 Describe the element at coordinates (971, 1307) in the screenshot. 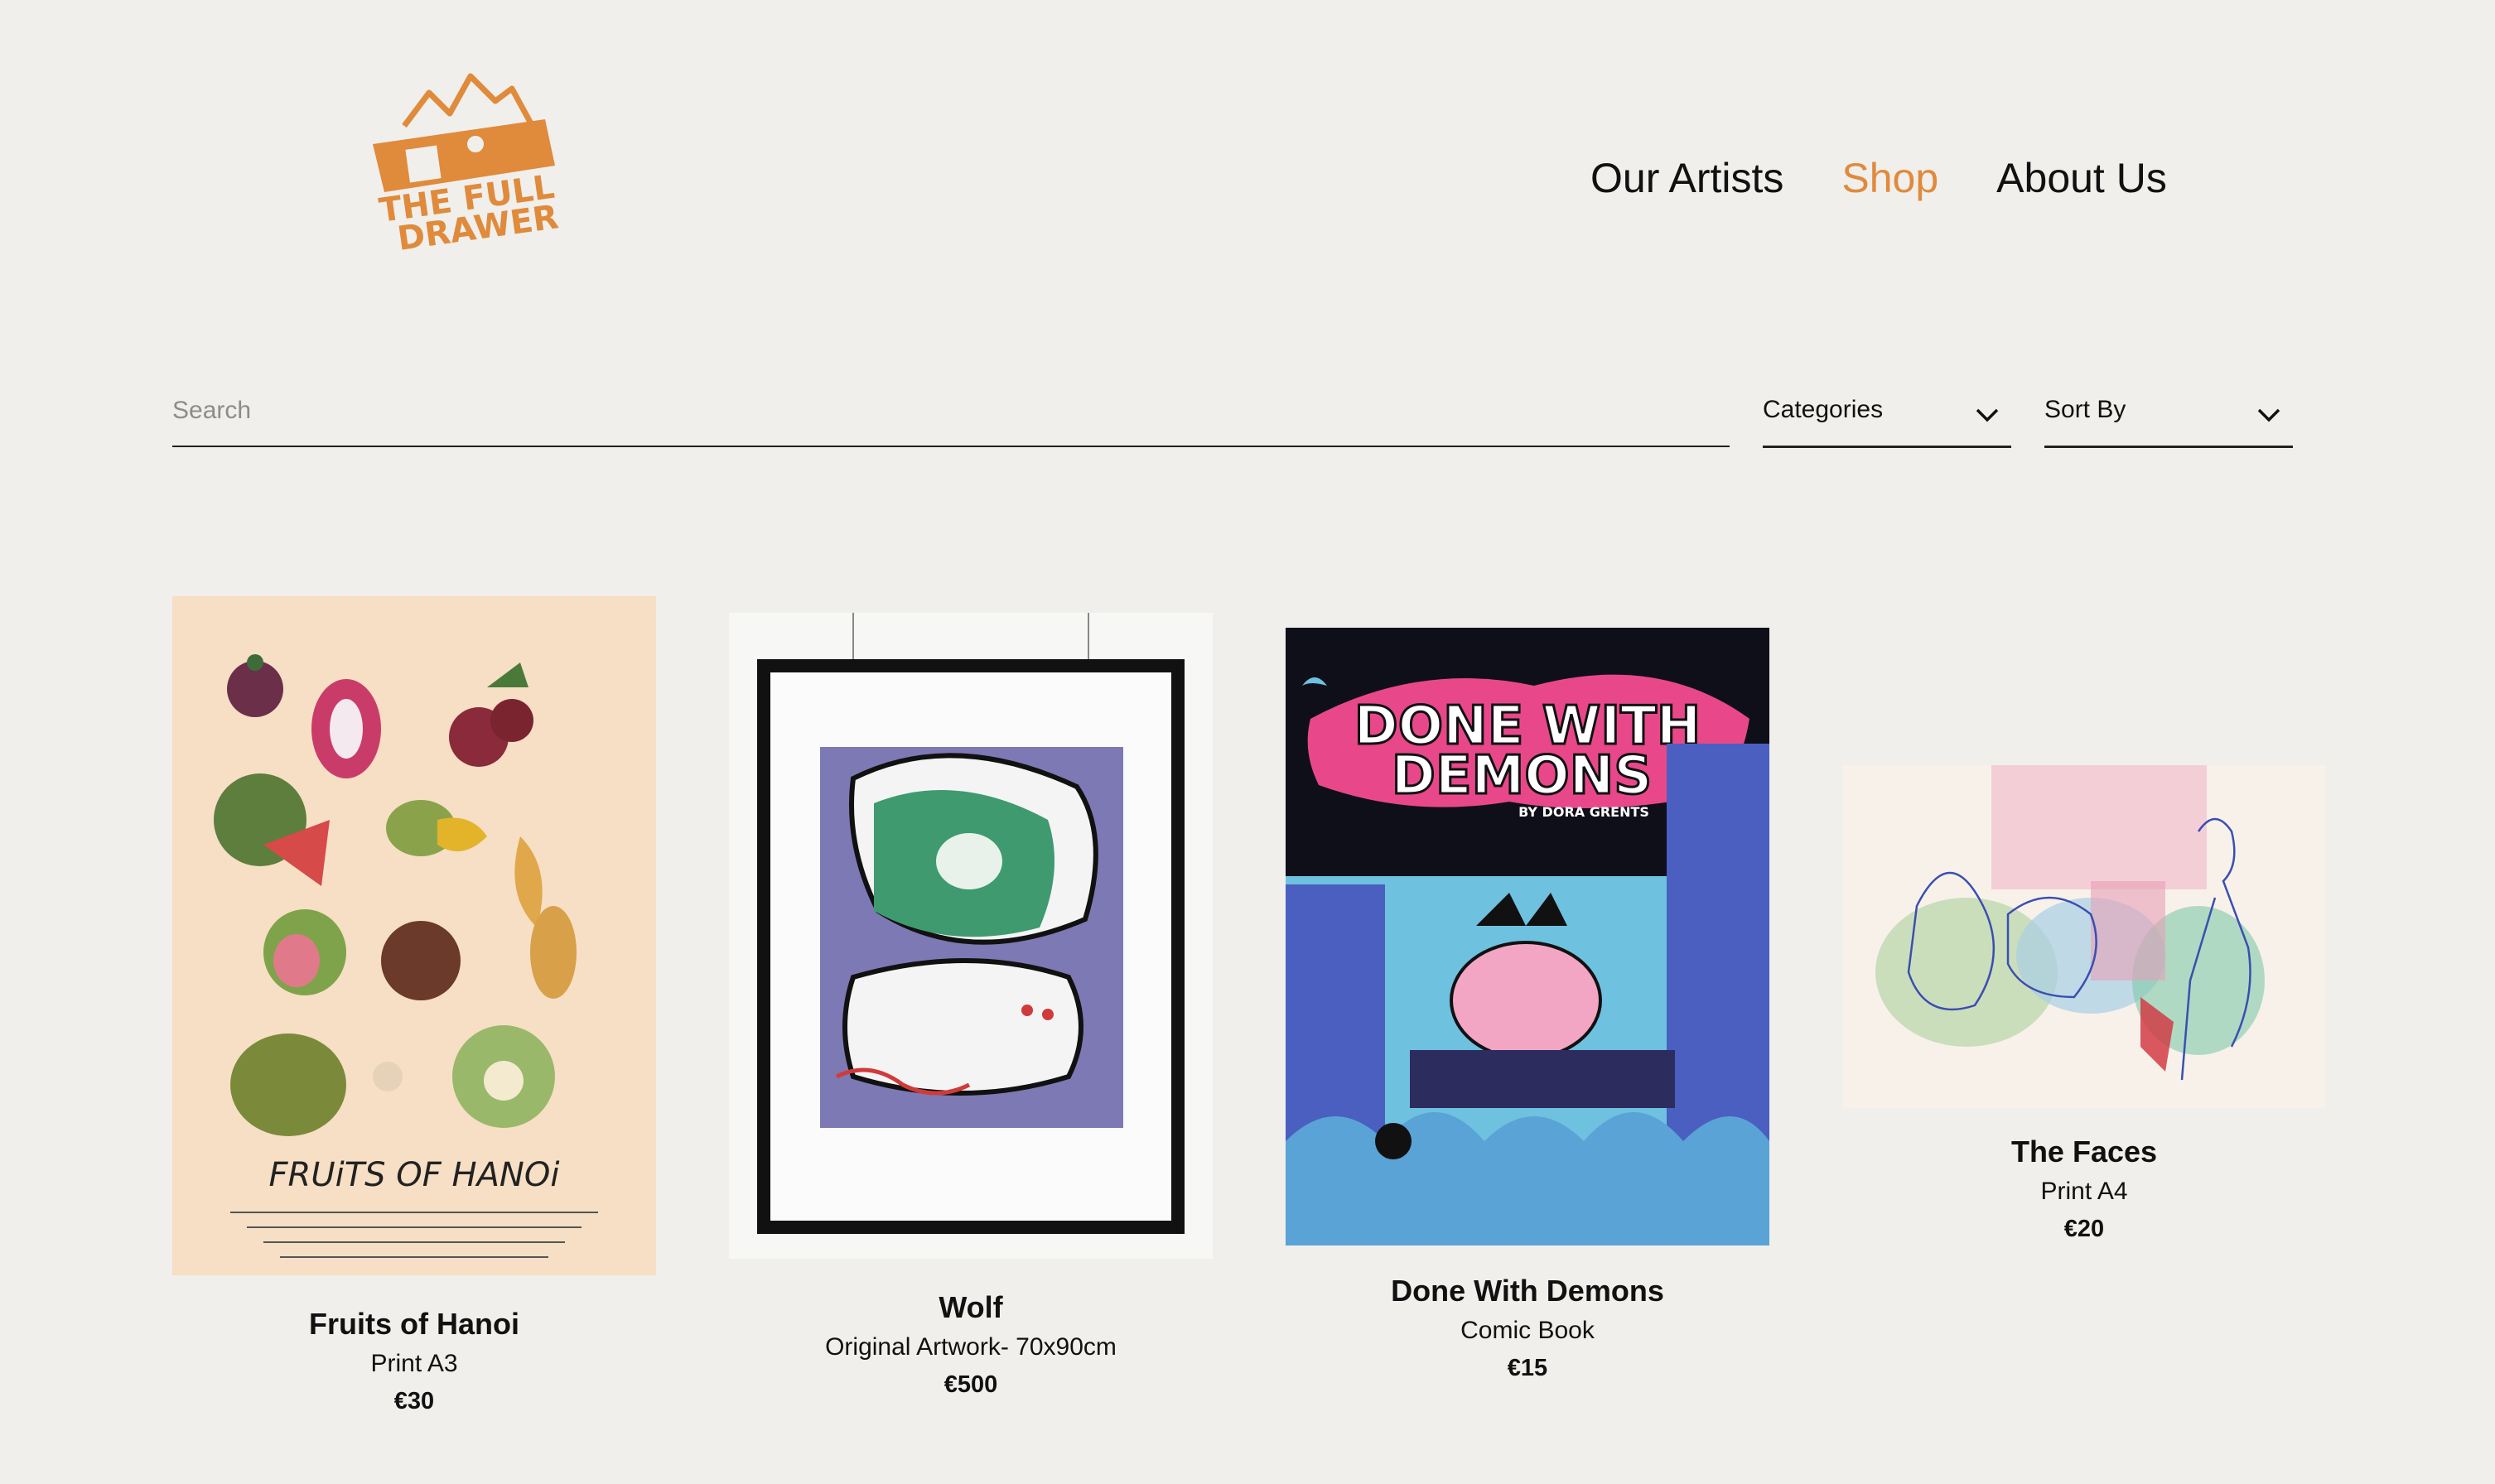

I see `product-title: Wolf` at that location.